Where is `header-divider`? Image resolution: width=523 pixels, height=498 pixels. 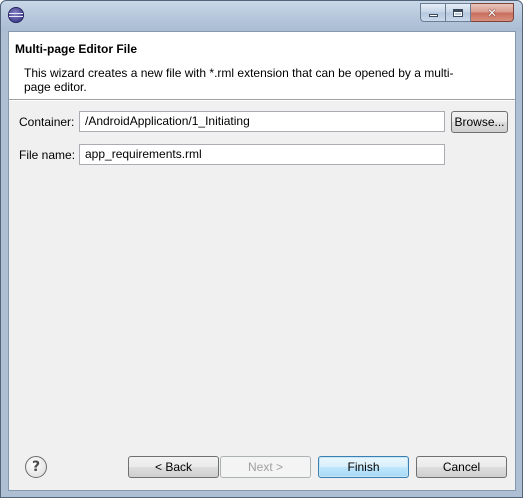
header-divider is located at coordinates (262, 100).